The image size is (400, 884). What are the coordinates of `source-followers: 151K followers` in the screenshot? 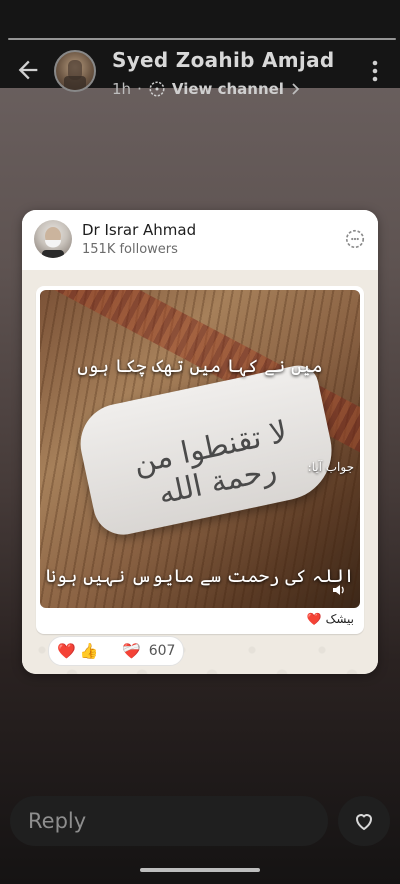 It's located at (130, 249).